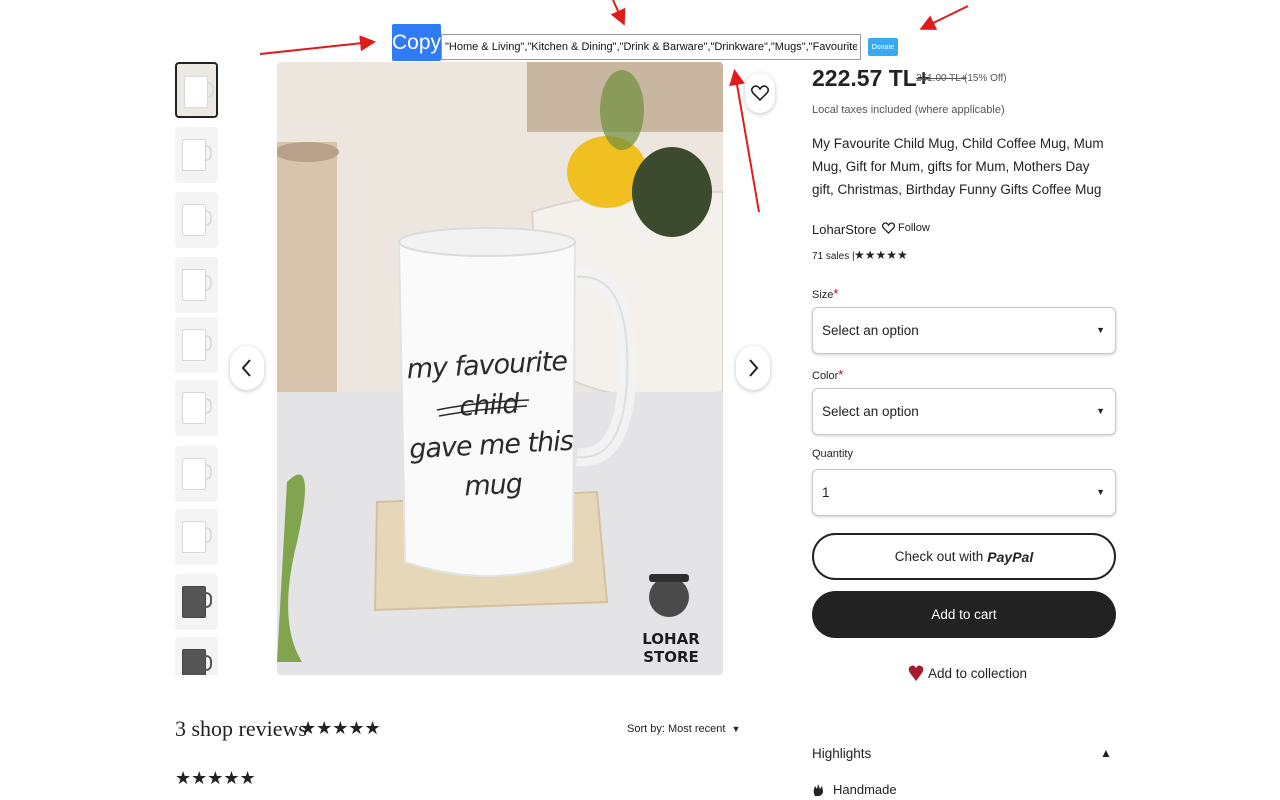  I want to click on chevron-up-icon: ▲, so click(1106, 753).